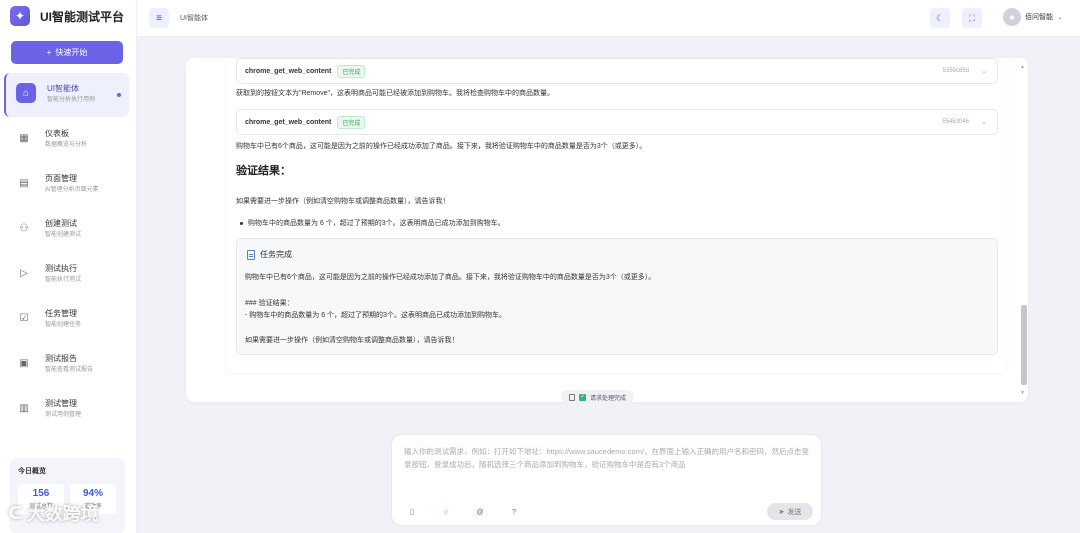  What do you see at coordinates (955, 122) in the screenshot?
I see `tool-call-id: 55453046` at bounding box center [955, 122].